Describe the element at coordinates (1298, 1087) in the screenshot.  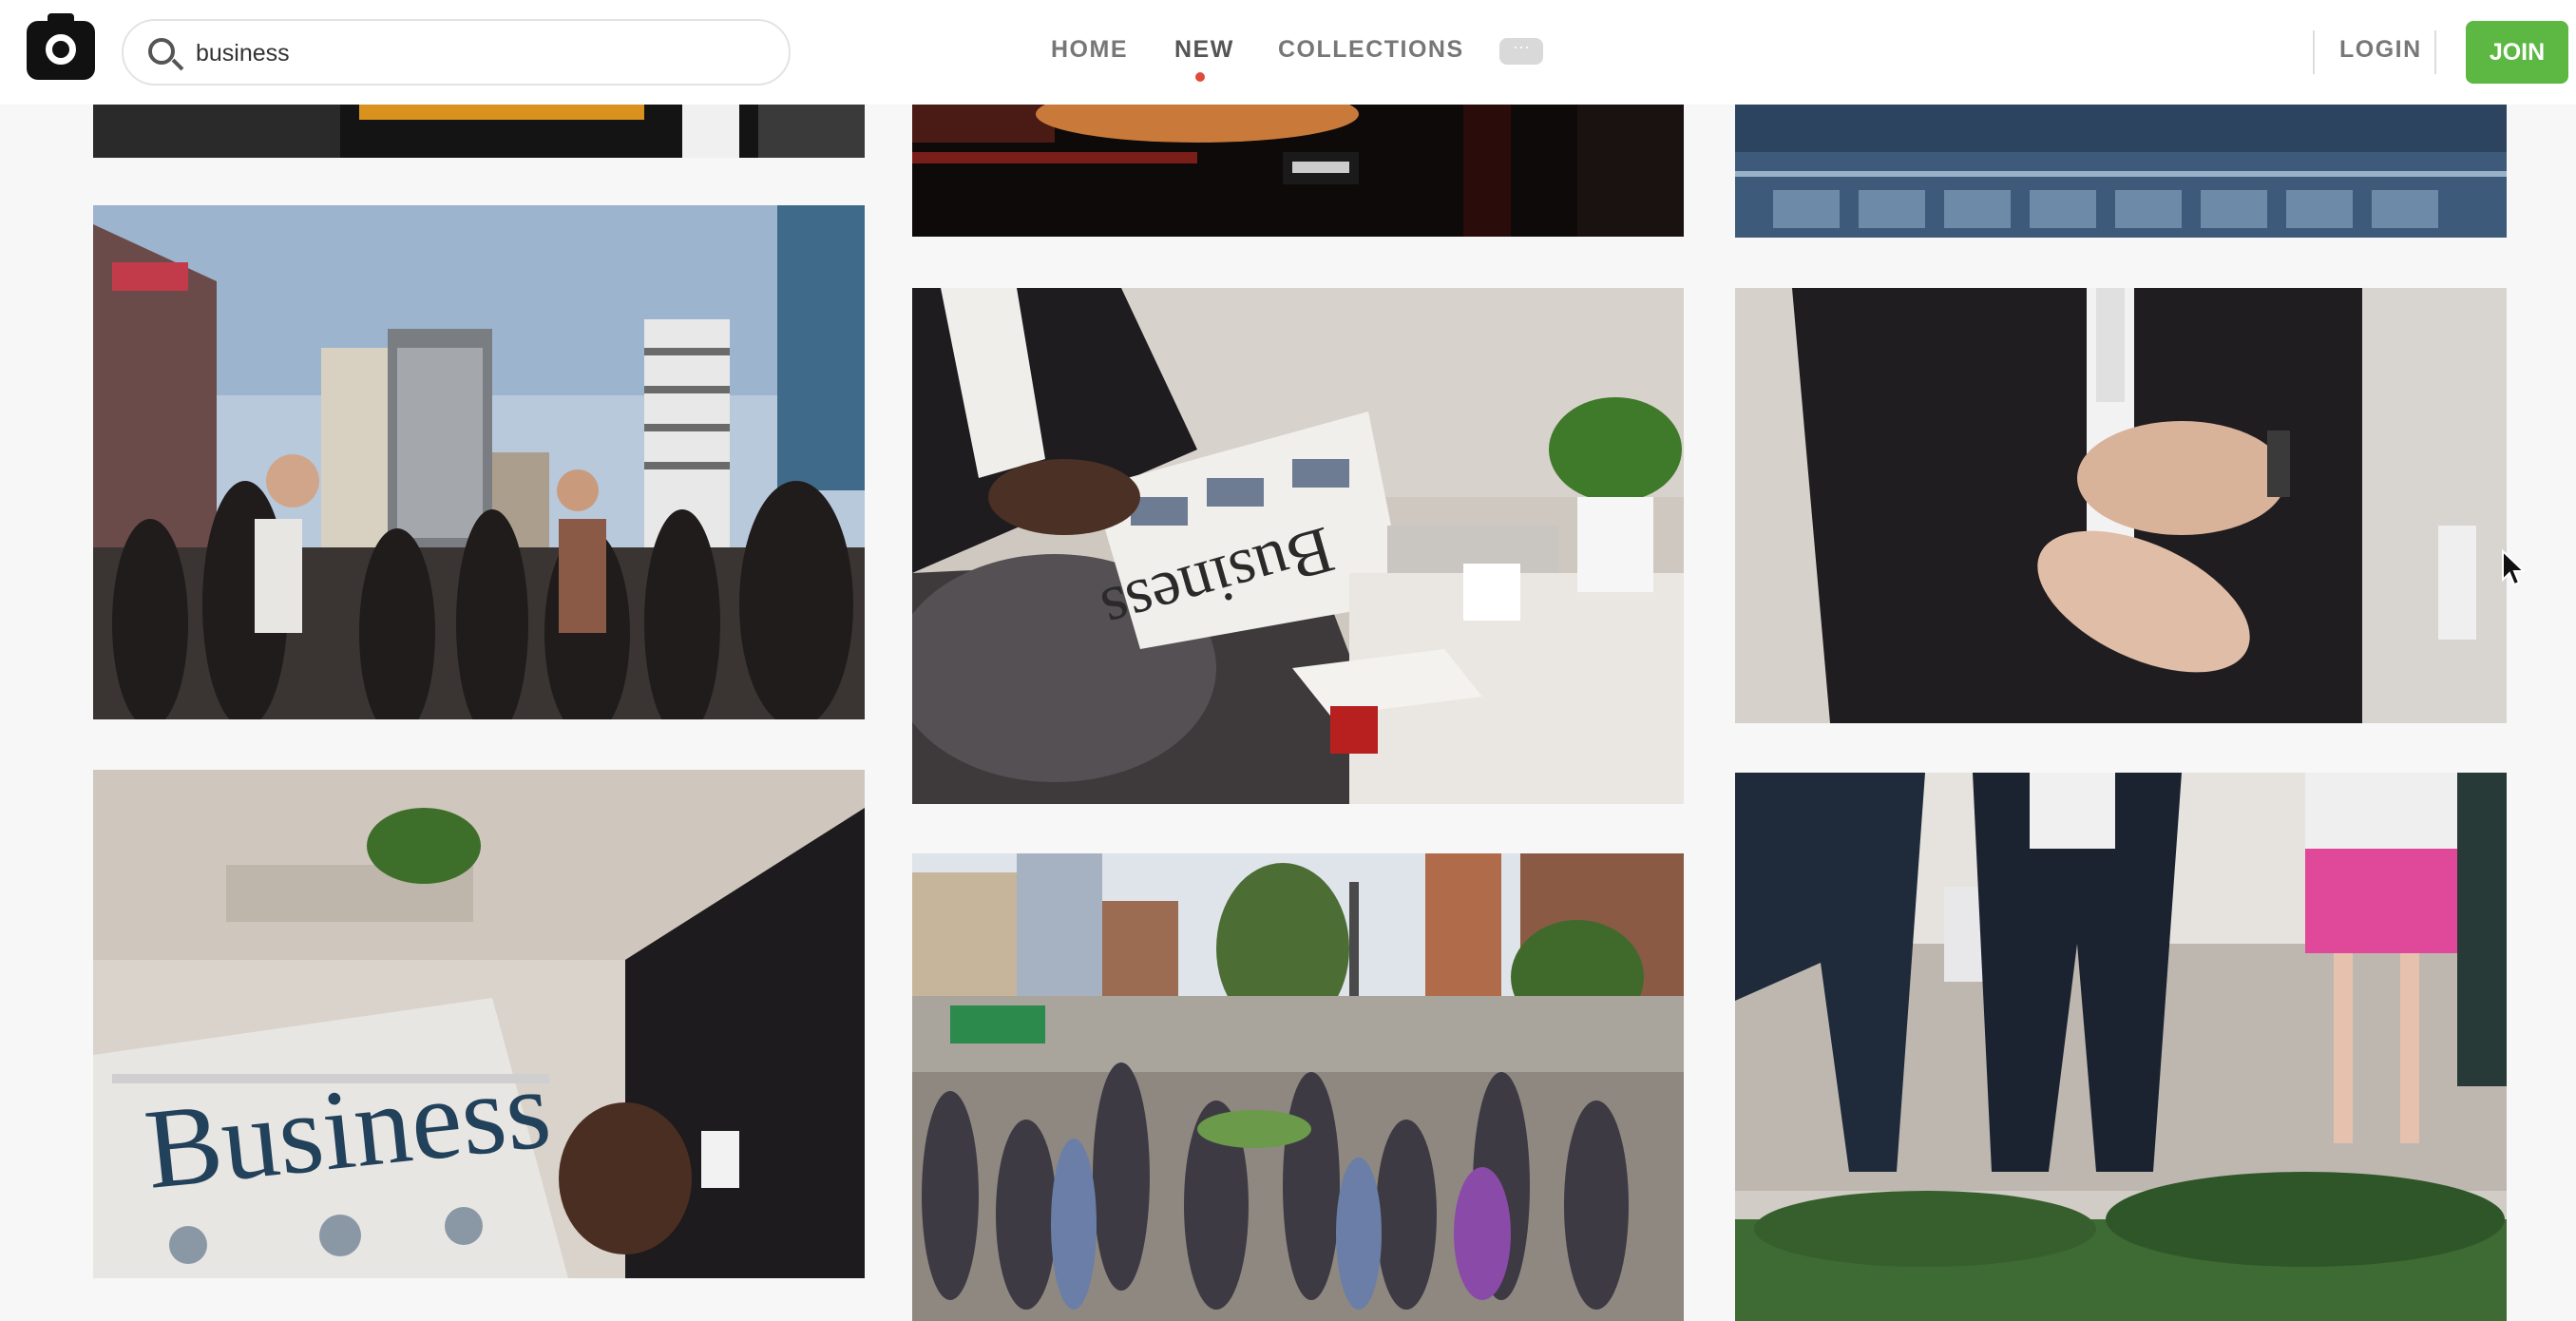
I see `photo-busy-street-crowd` at that location.